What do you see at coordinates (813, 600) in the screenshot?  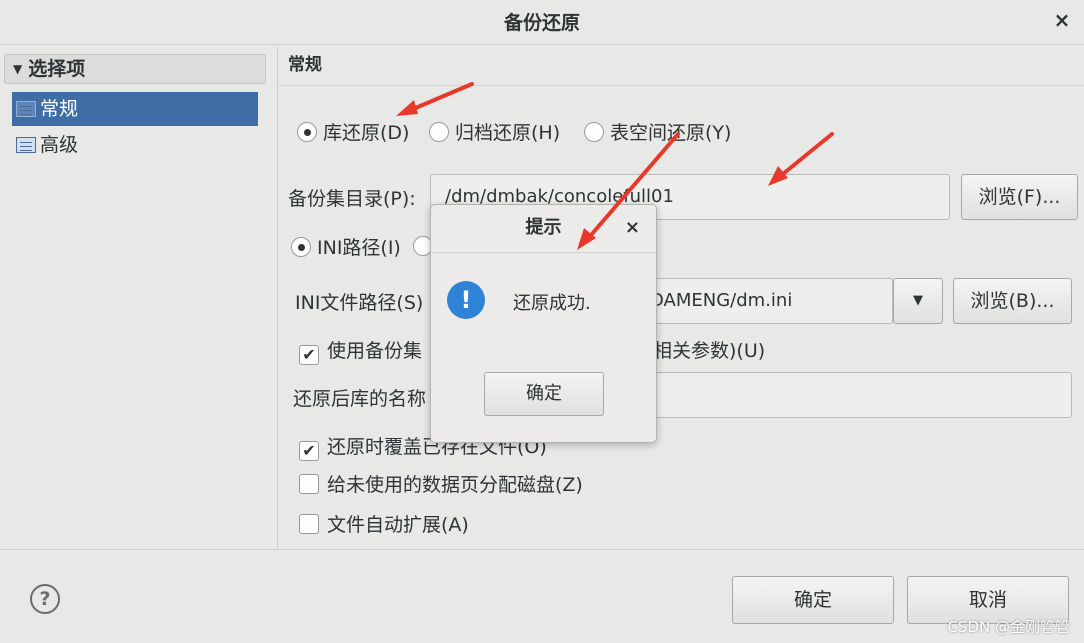 I see `ok-button: 确定` at bounding box center [813, 600].